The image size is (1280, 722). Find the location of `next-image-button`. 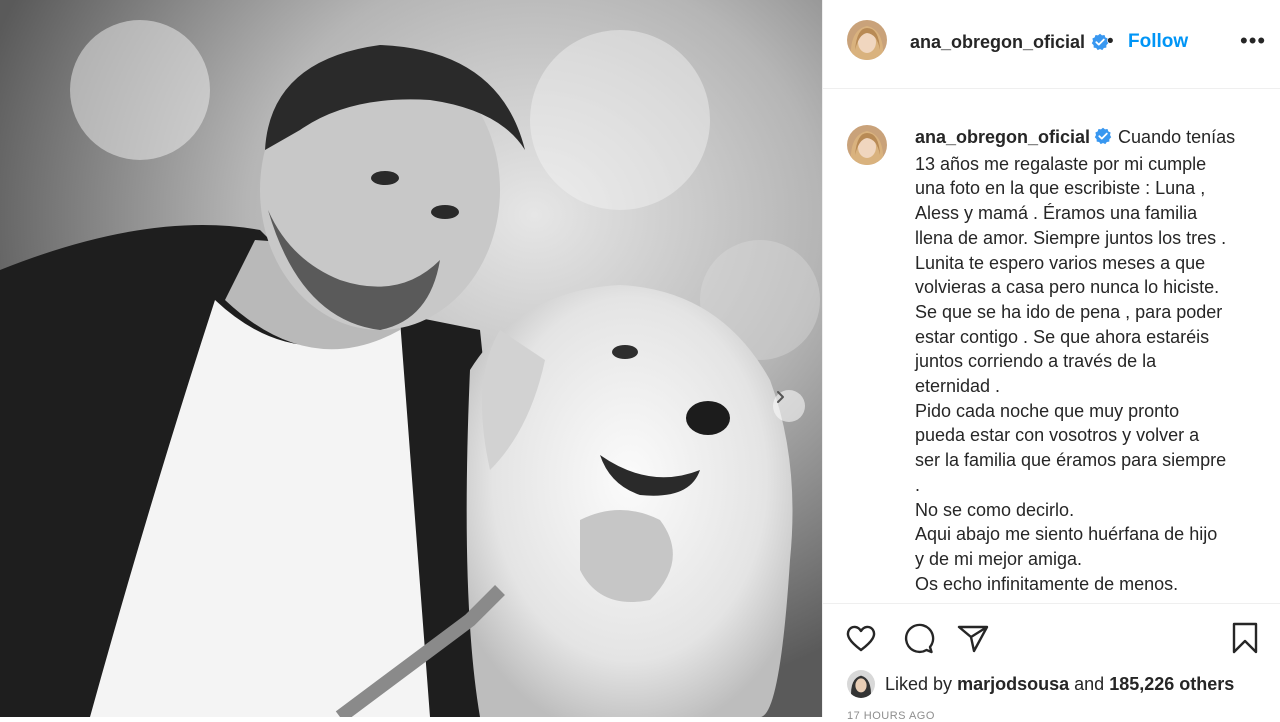

next-image-button is located at coordinates (789, 406).